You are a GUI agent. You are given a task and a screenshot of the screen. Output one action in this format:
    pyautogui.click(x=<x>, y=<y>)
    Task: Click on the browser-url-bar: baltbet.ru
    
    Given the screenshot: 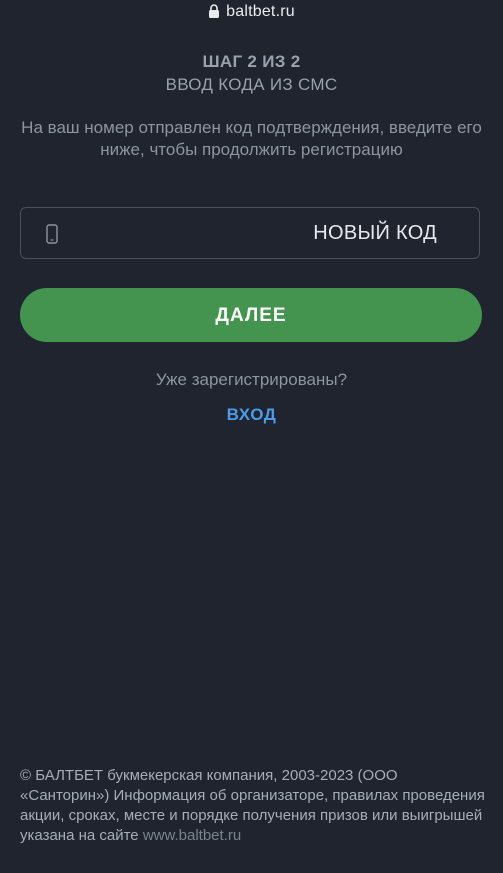 What is the action you would take?
    pyautogui.click(x=251, y=12)
    